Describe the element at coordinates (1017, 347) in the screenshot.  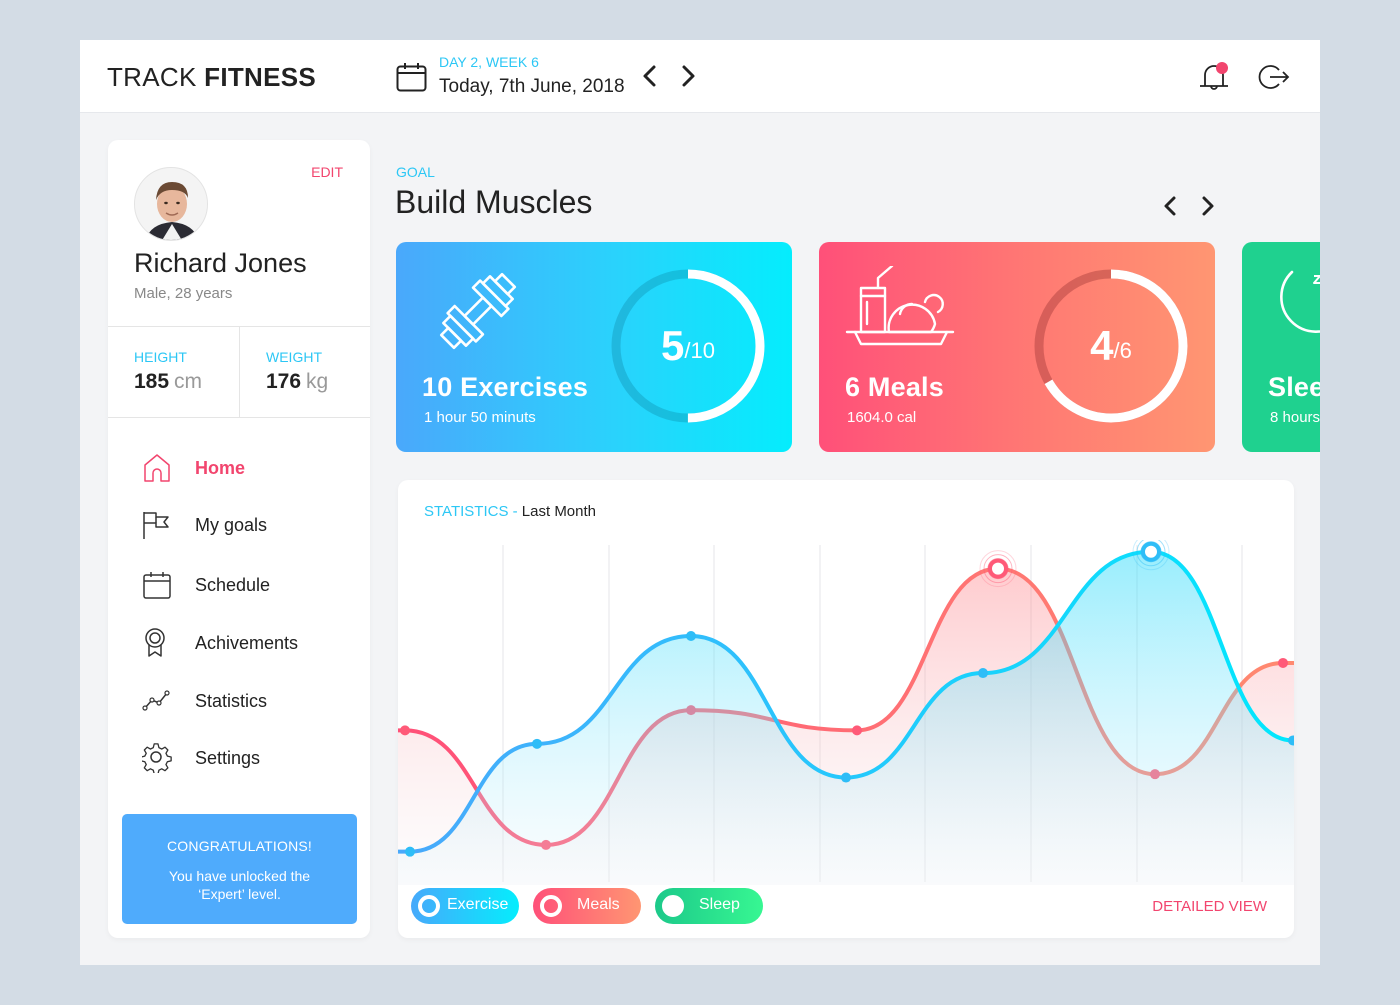
I see `meals-card: 6 Meals 1604.0 cal 4/6` at that location.